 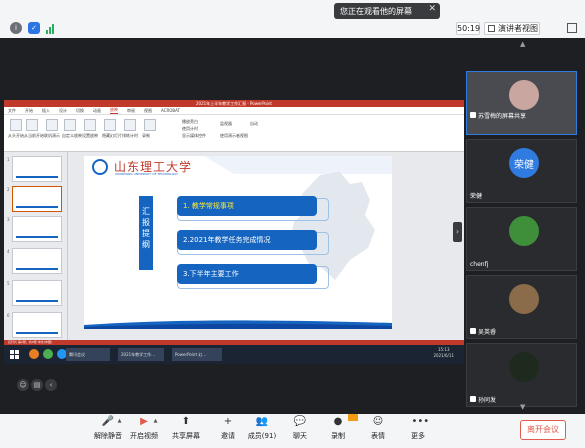 What do you see at coordinates (34, 229) in the screenshot?
I see `slide-thumbnail: 3` at bounding box center [34, 229].